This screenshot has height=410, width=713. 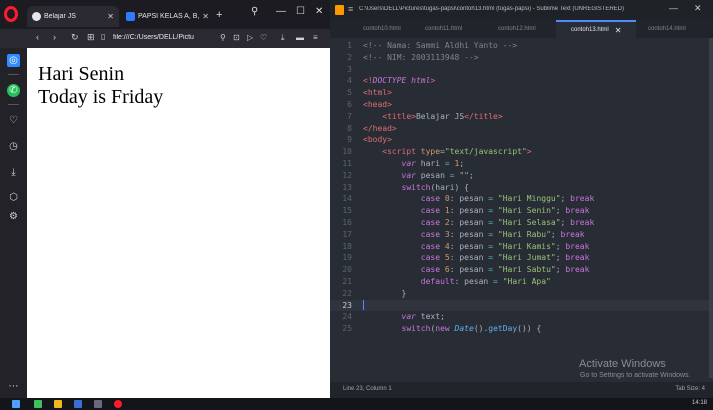 I want to click on editor-tab-contoh14: contoh14.html, so click(x=667, y=29).